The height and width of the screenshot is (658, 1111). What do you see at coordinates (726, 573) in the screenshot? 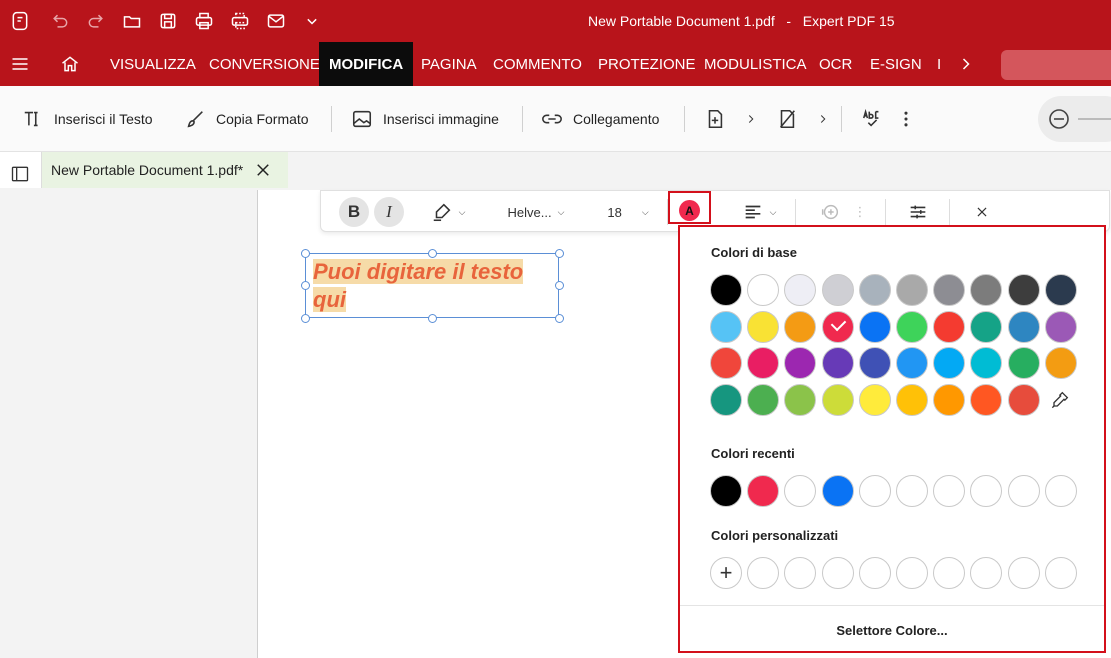
I see `add-custom-color-button: +` at bounding box center [726, 573].